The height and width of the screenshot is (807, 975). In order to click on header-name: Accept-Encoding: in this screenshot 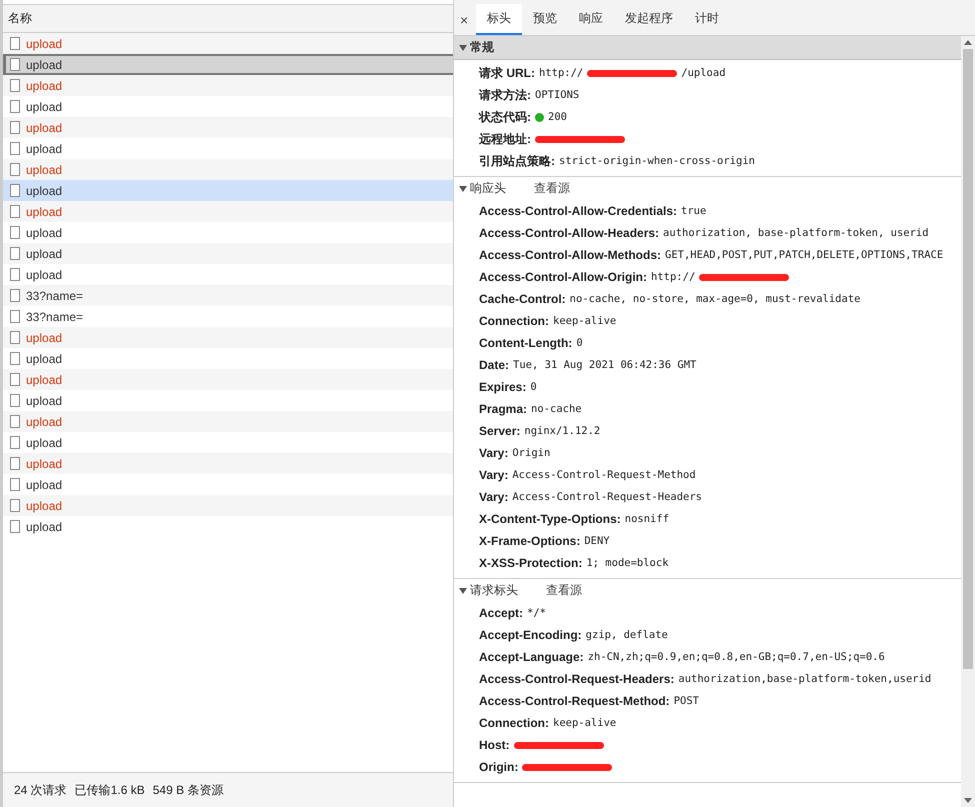, I will do `click(530, 635)`.